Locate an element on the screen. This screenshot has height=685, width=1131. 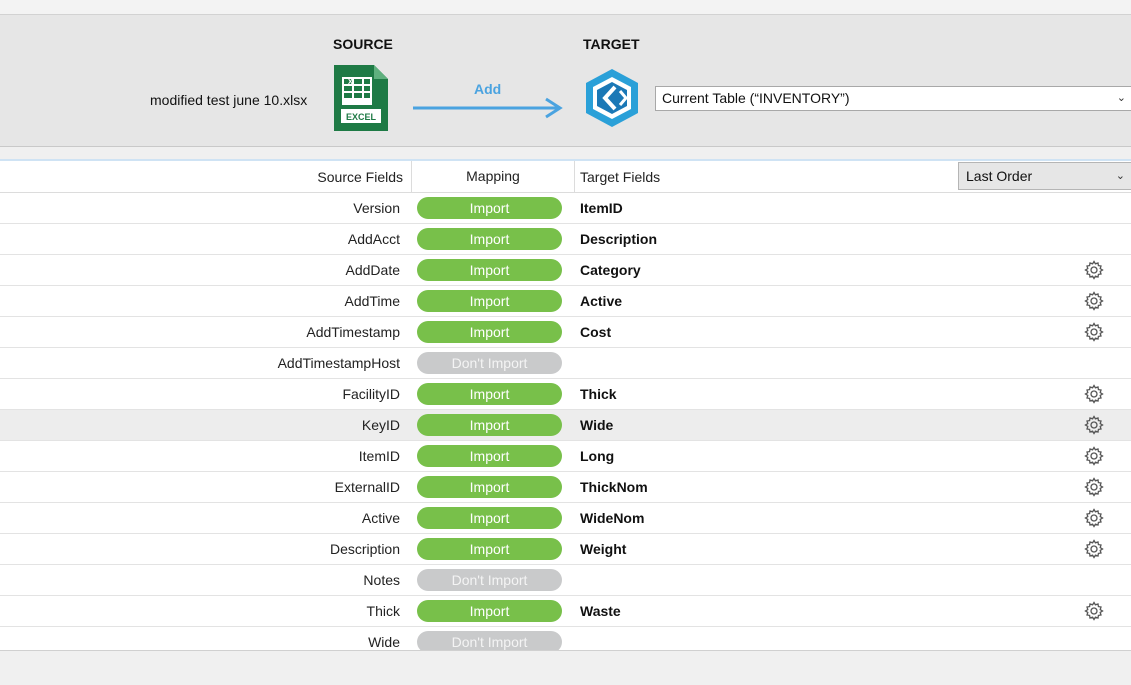
source-field-name: AddTime is located at coordinates (372, 301).